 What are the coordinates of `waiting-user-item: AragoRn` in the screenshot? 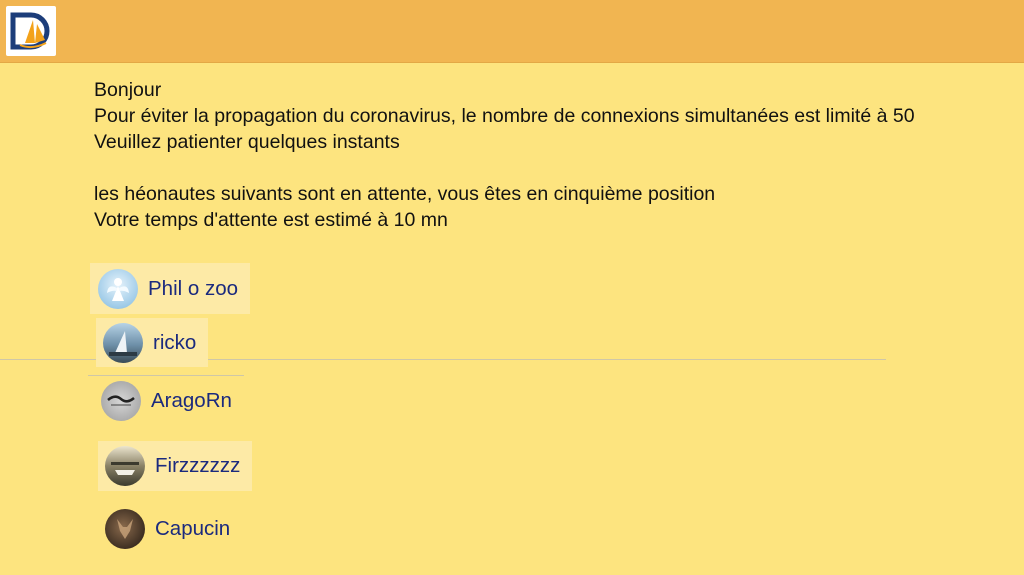 It's located at (172, 401).